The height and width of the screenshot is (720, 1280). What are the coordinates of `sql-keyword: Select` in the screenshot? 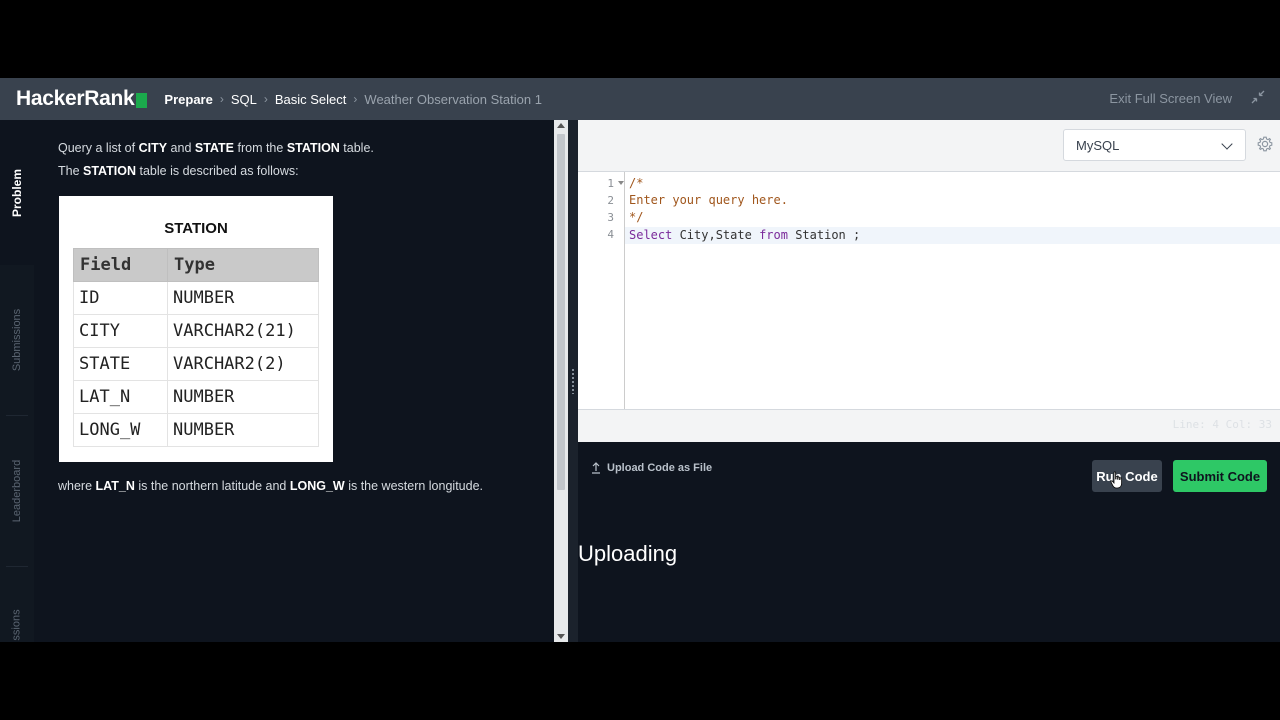 It's located at (651, 235).